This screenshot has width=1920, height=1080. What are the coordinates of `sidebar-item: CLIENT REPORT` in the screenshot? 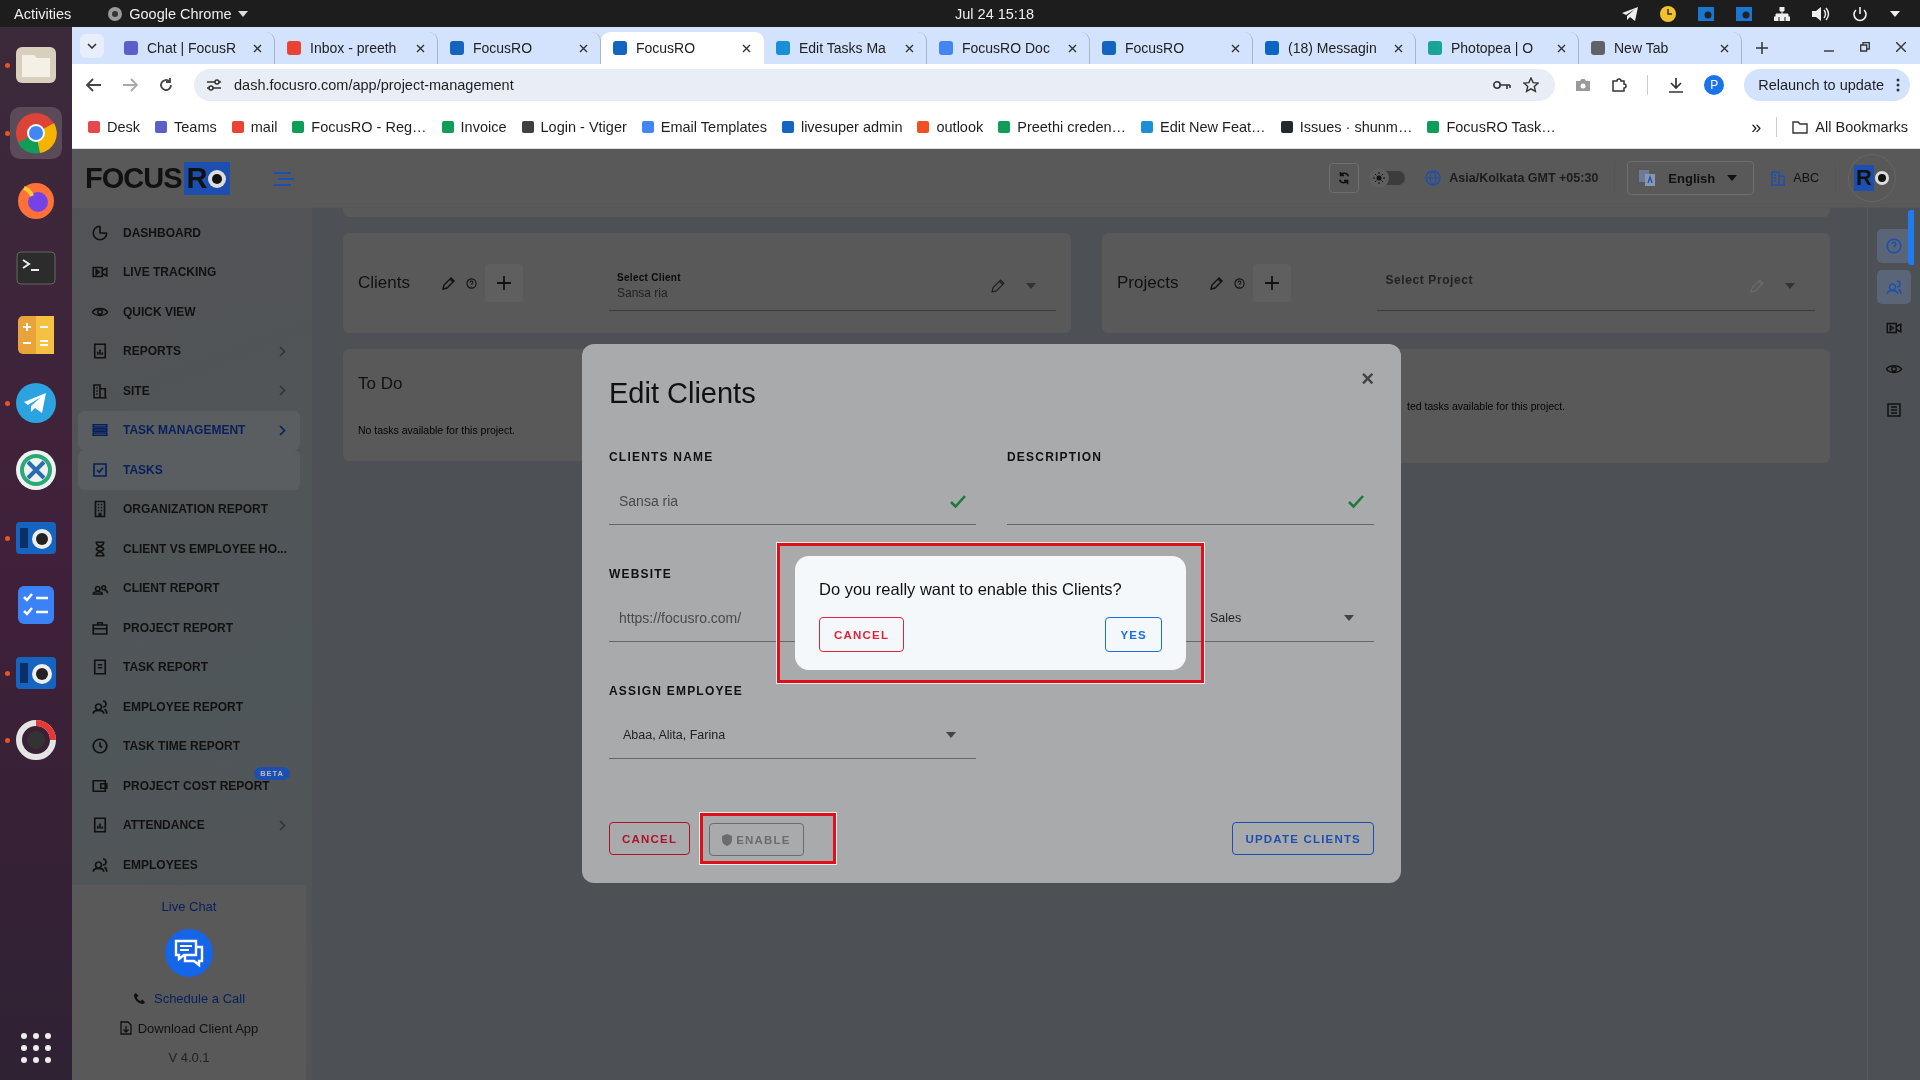 It's located at (189, 588).